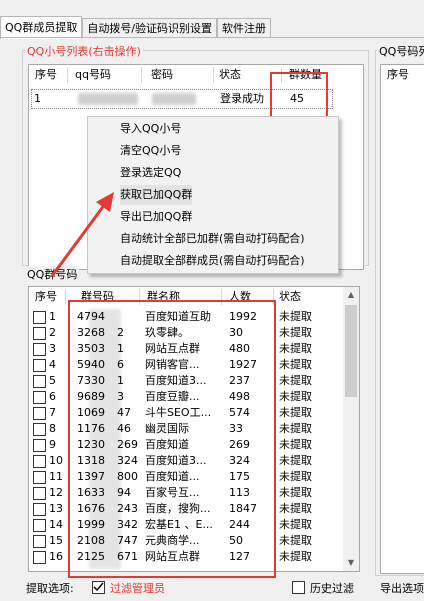 The width and height of the screenshot is (424, 601). What do you see at coordinates (52, 274) in the screenshot?
I see `group-list-title: QQ群号码` at bounding box center [52, 274].